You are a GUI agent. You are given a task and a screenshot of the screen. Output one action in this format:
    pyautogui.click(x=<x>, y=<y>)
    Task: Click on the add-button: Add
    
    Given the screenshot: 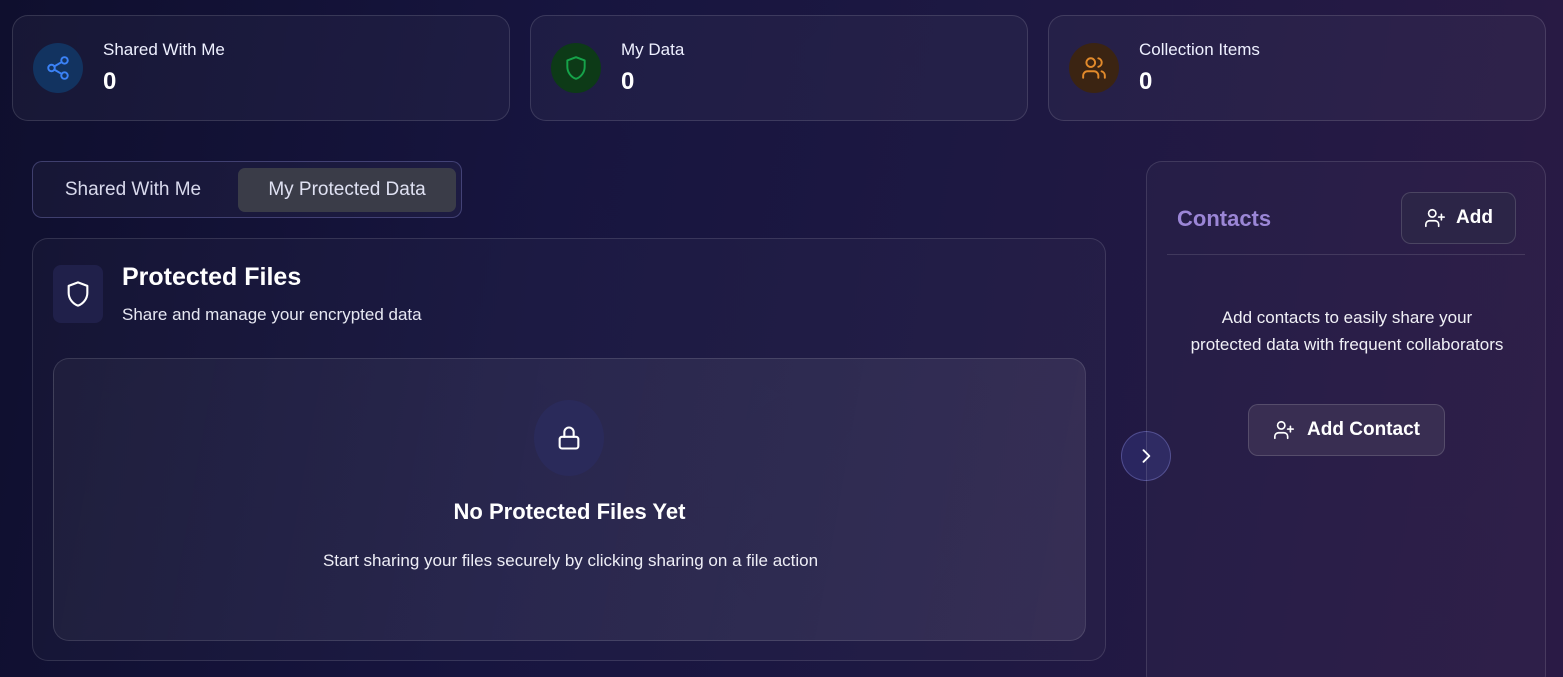 What is the action you would take?
    pyautogui.click(x=1458, y=218)
    